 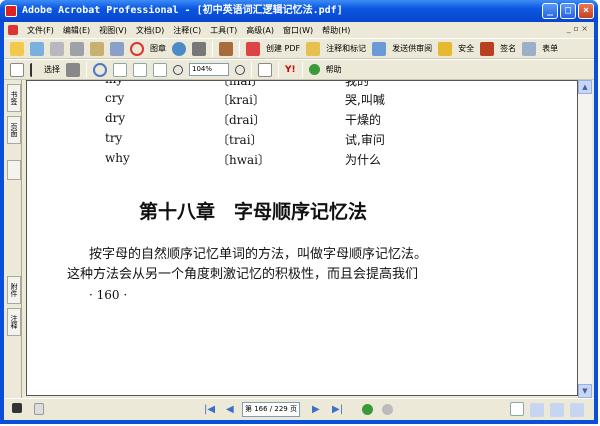 What do you see at coordinates (187, 30) in the screenshot?
I see `menu-comments: 注释(C)` at bounding box center [187, 30].